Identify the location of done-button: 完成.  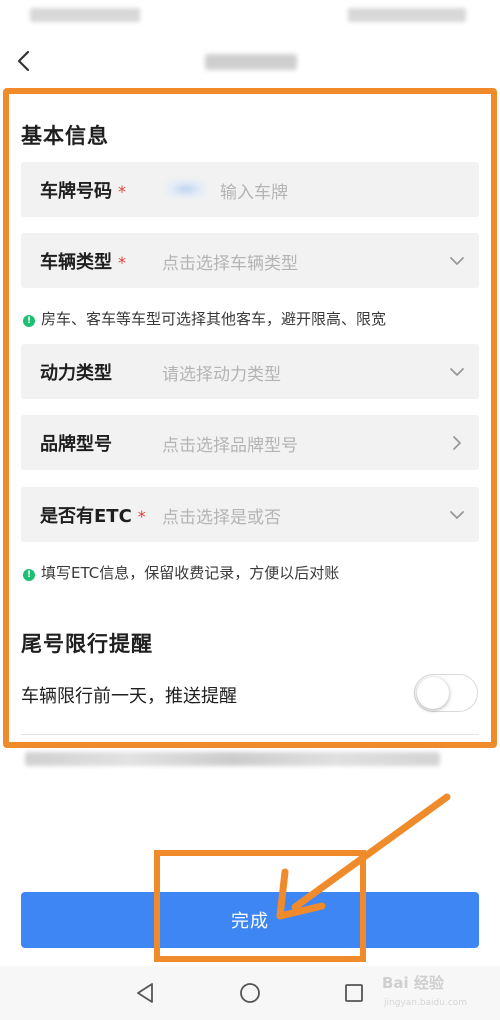
(250, 920).